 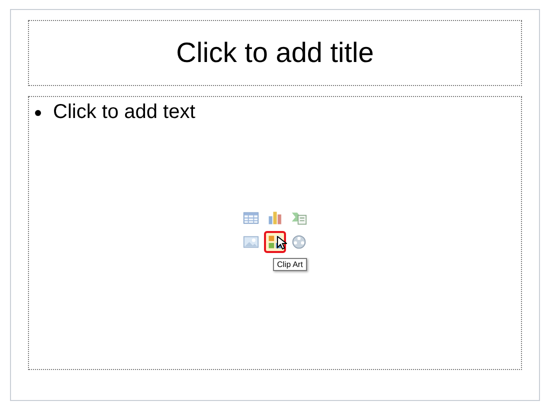 What do you see at coordinates (38, 113) in the screenshot?
I see `bullet-icon` at bounding box center [38, 113].